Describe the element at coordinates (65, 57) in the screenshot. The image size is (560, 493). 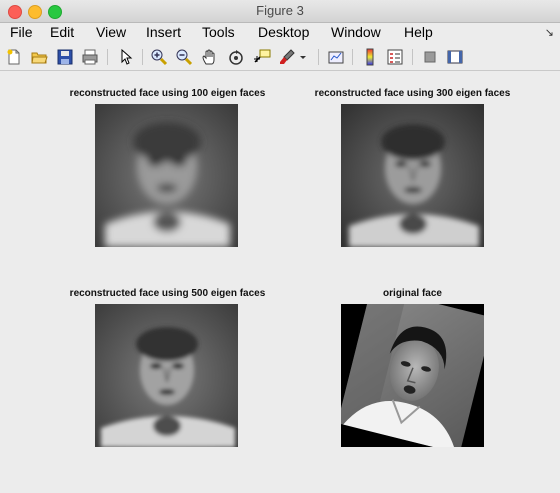
I see `save-icon` at that location.